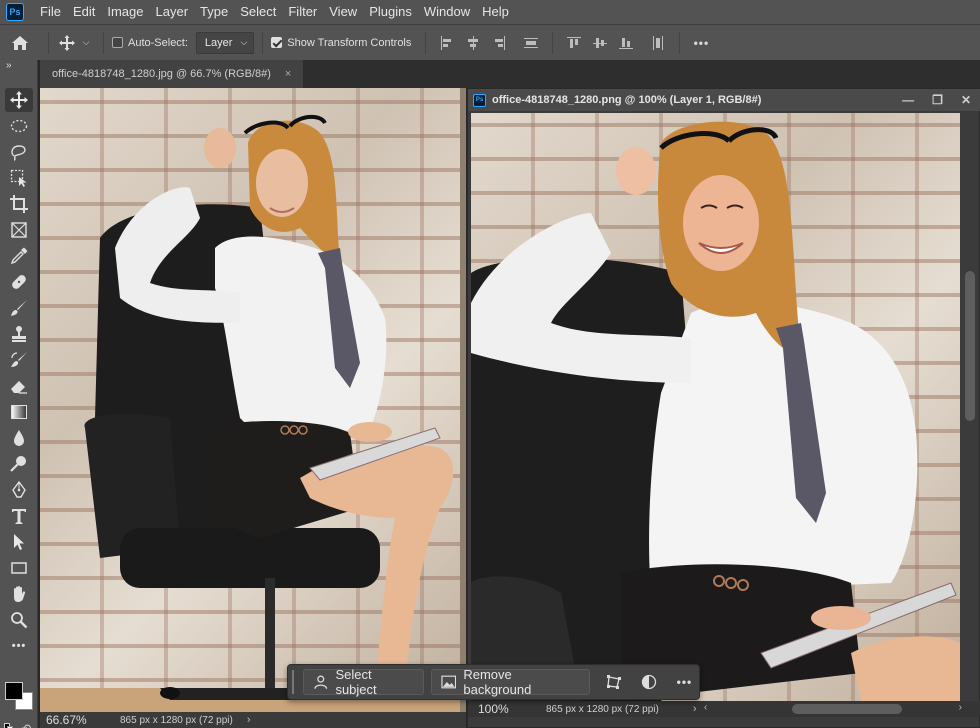 The width and height of the screenshot is (980, 728). I want to click on image-icon, so click(448, 682).